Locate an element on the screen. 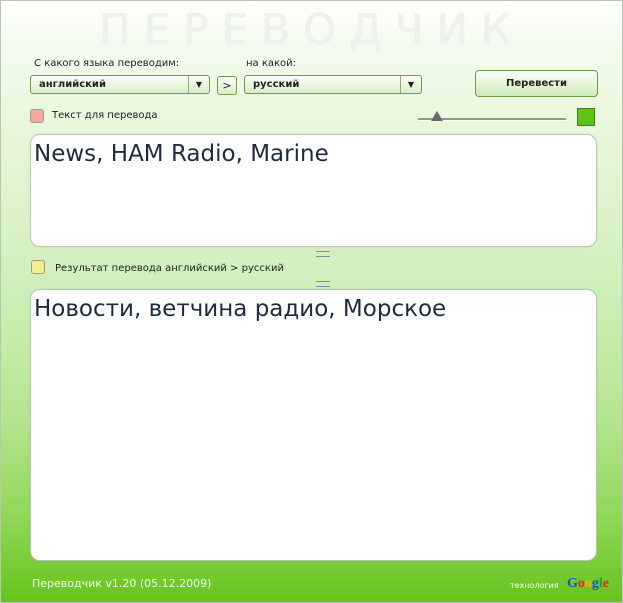 This screenshot has width=623, height=603. powered-by-label: технология is located at coordinates (534, 585).